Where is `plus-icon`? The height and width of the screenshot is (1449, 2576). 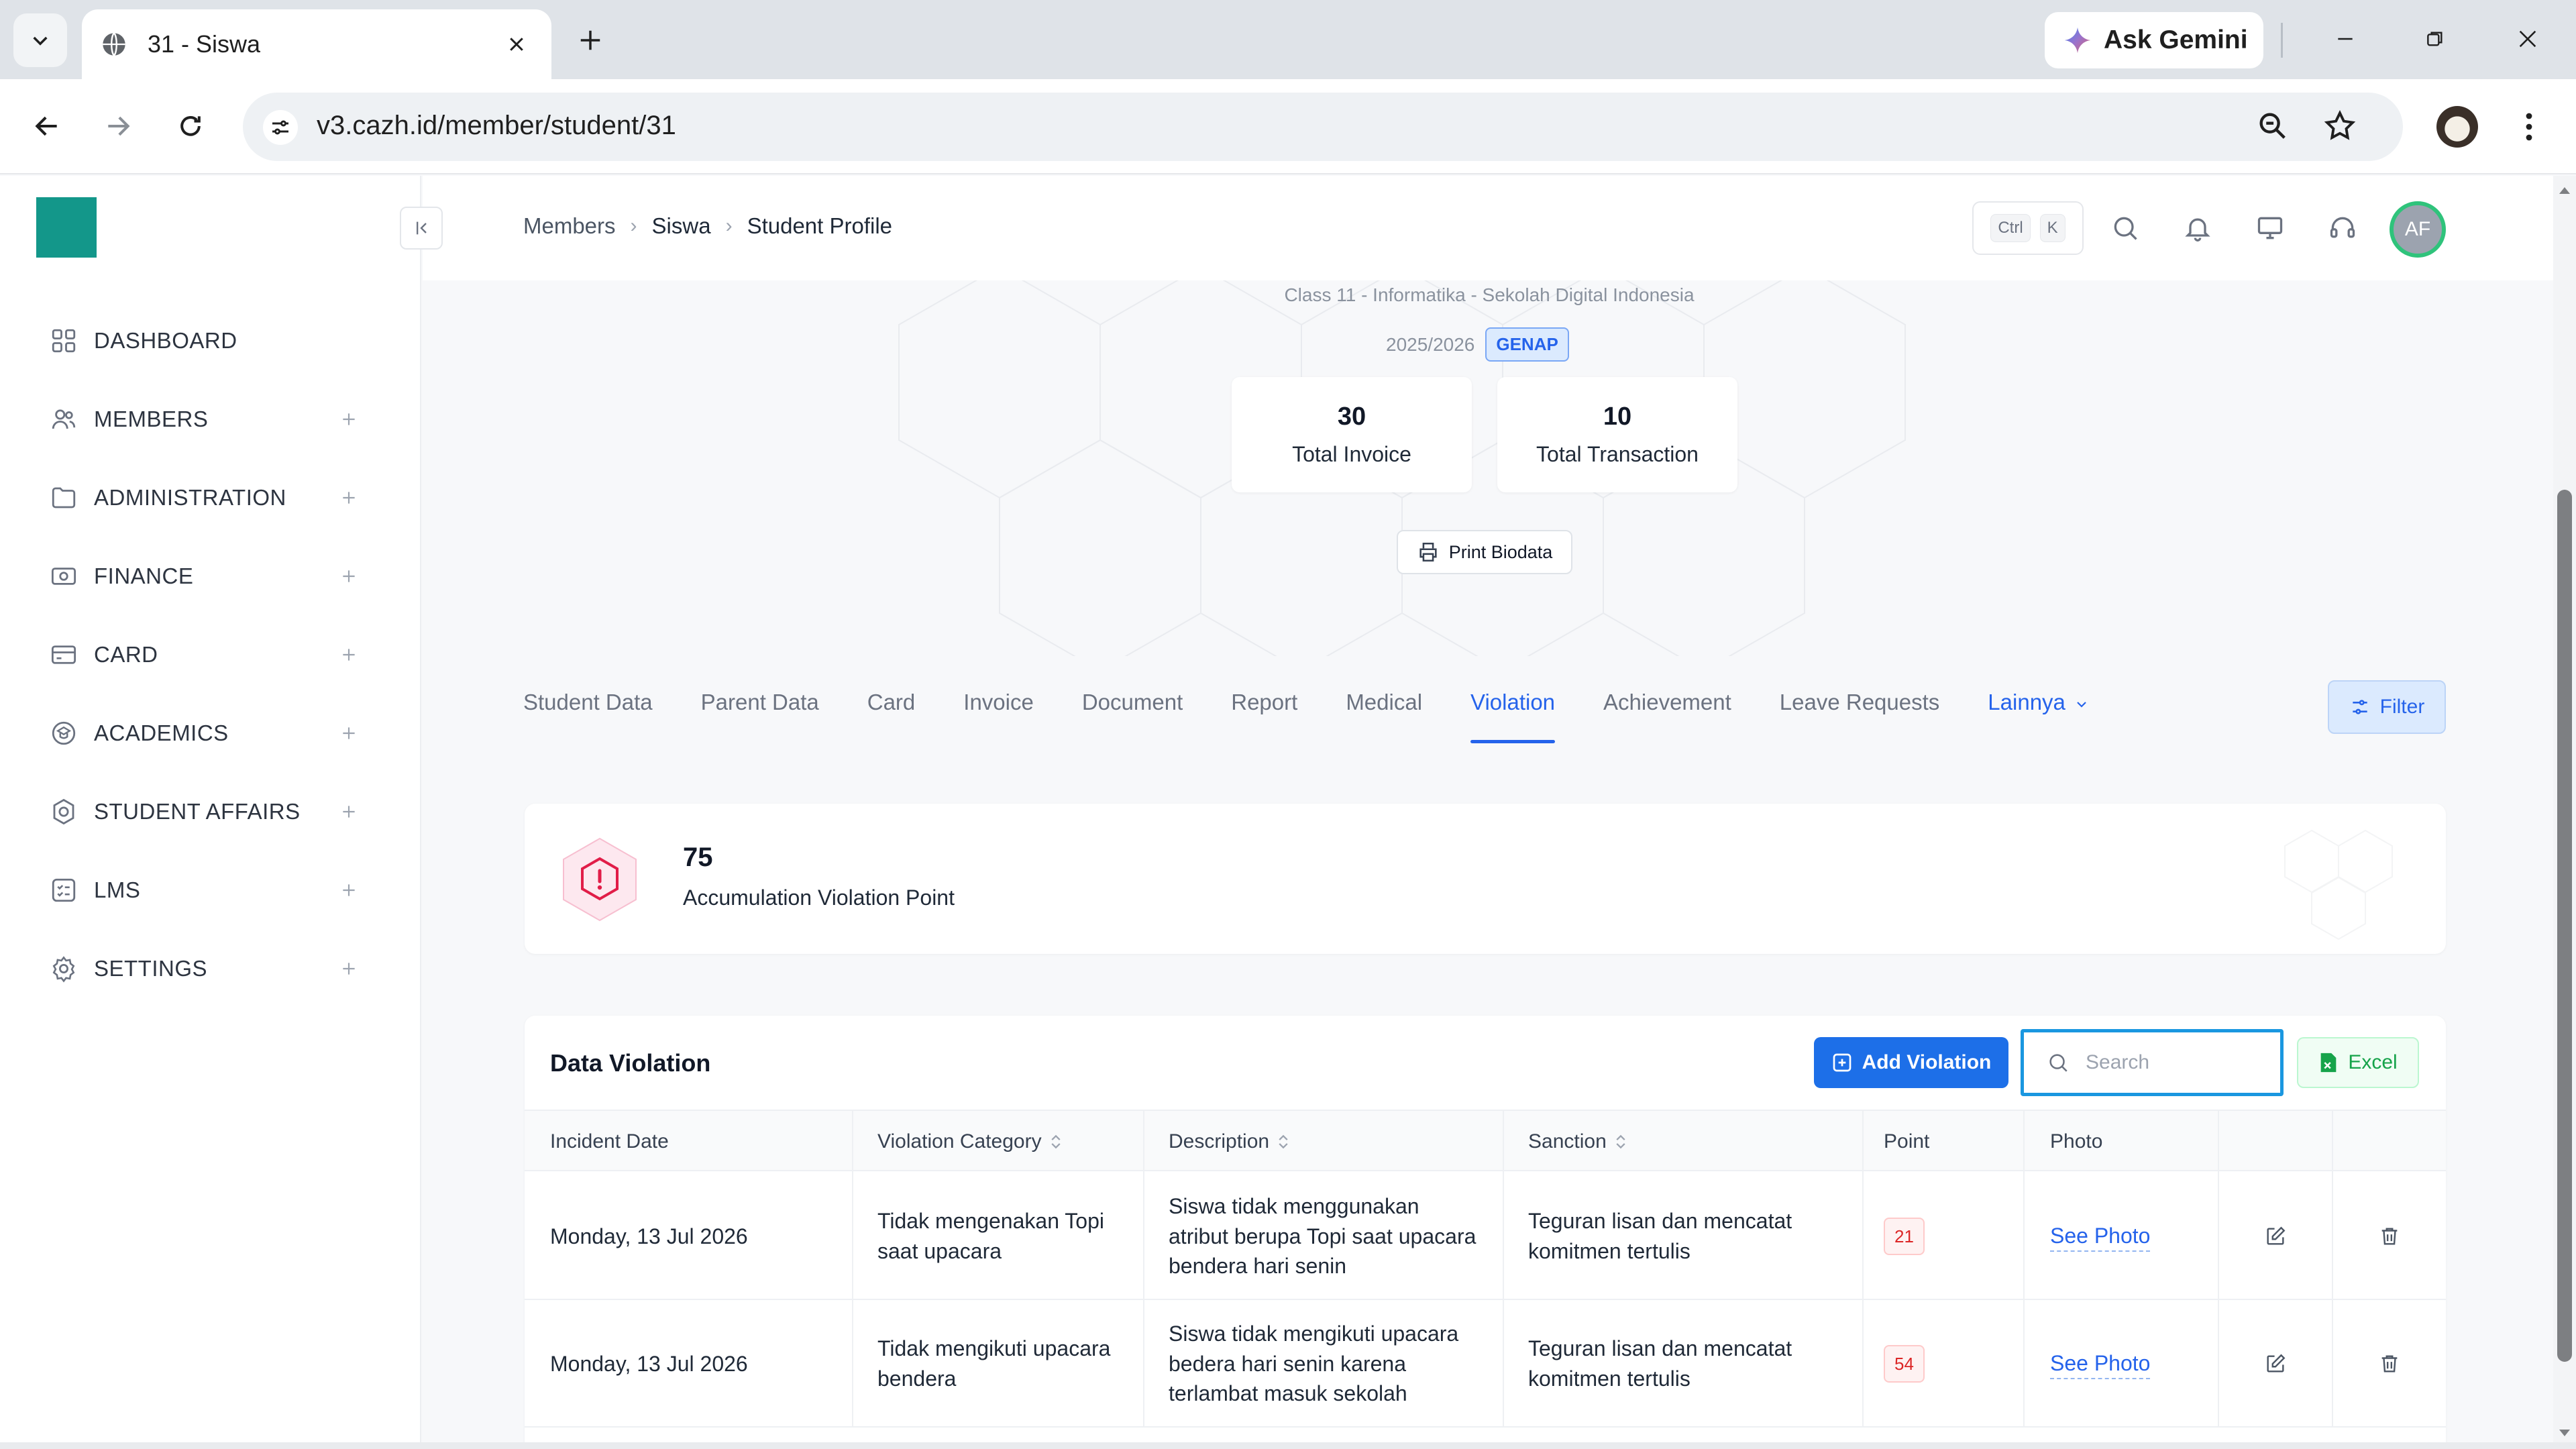 plus-icon is located at coordinates (590, 40).